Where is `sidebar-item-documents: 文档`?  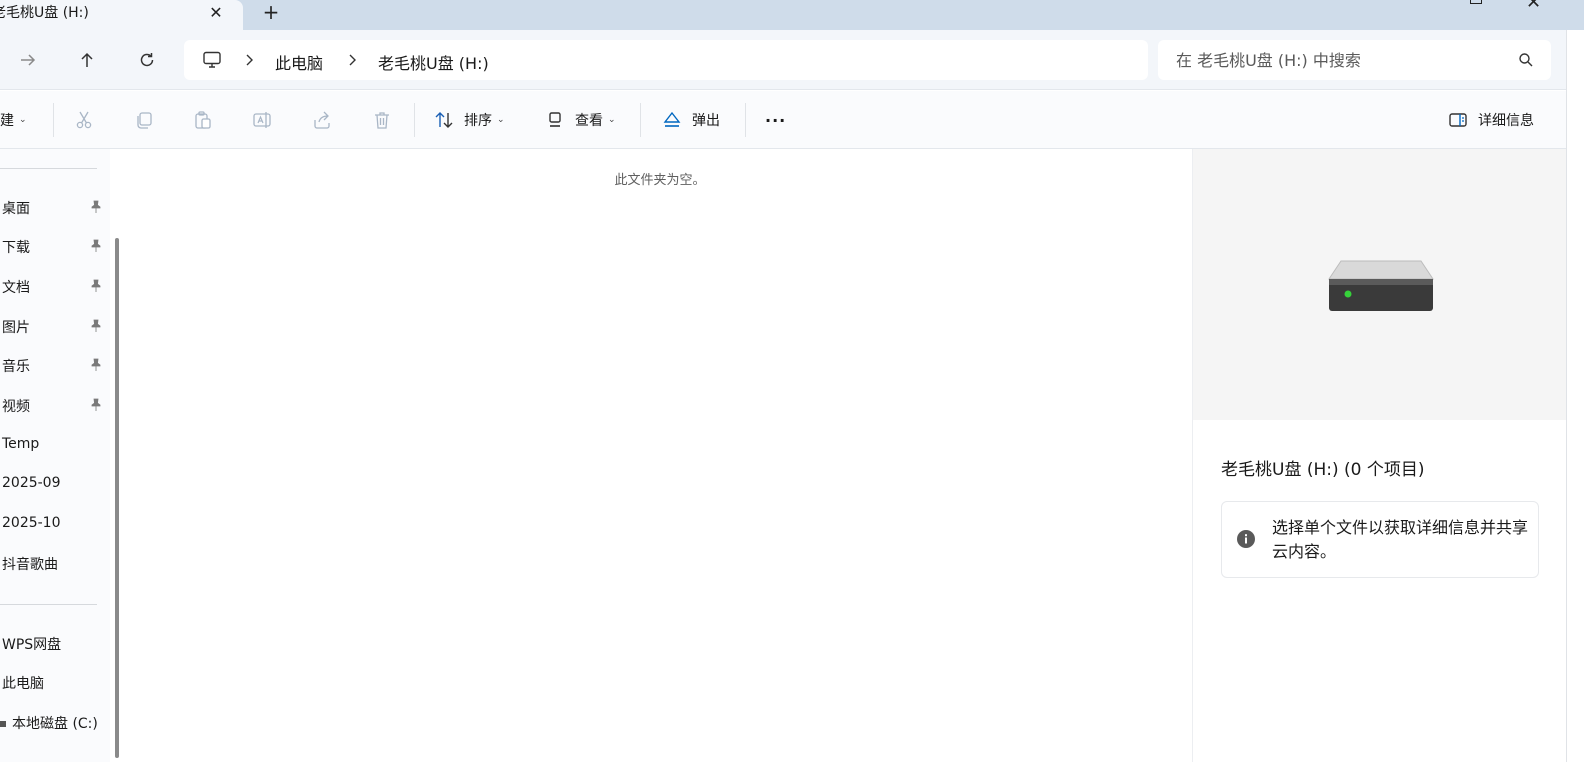
sidebar-item-documents: 文档 is located at coordinates (53, 287).